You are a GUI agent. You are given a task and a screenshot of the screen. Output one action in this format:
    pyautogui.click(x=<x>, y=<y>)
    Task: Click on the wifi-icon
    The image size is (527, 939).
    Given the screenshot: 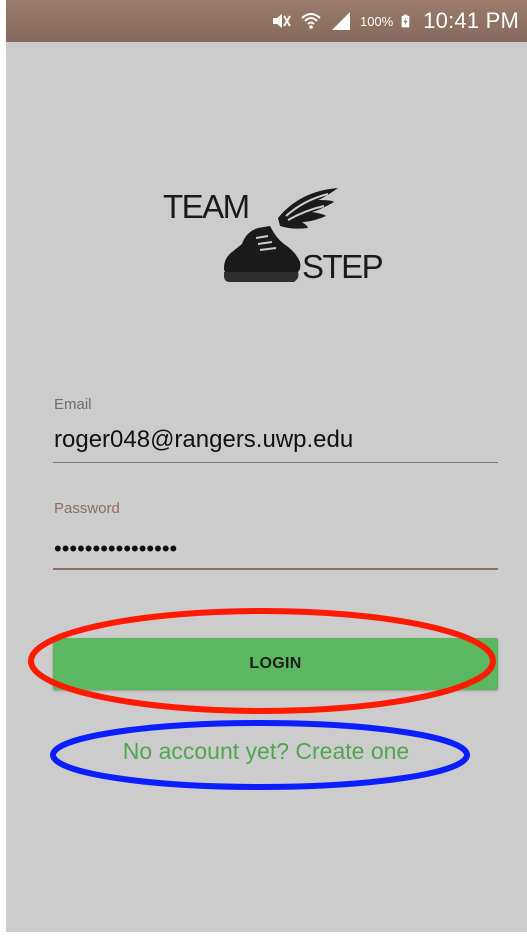 What is the action you would take?
    pyautogui.click(x=311, y=21)
    